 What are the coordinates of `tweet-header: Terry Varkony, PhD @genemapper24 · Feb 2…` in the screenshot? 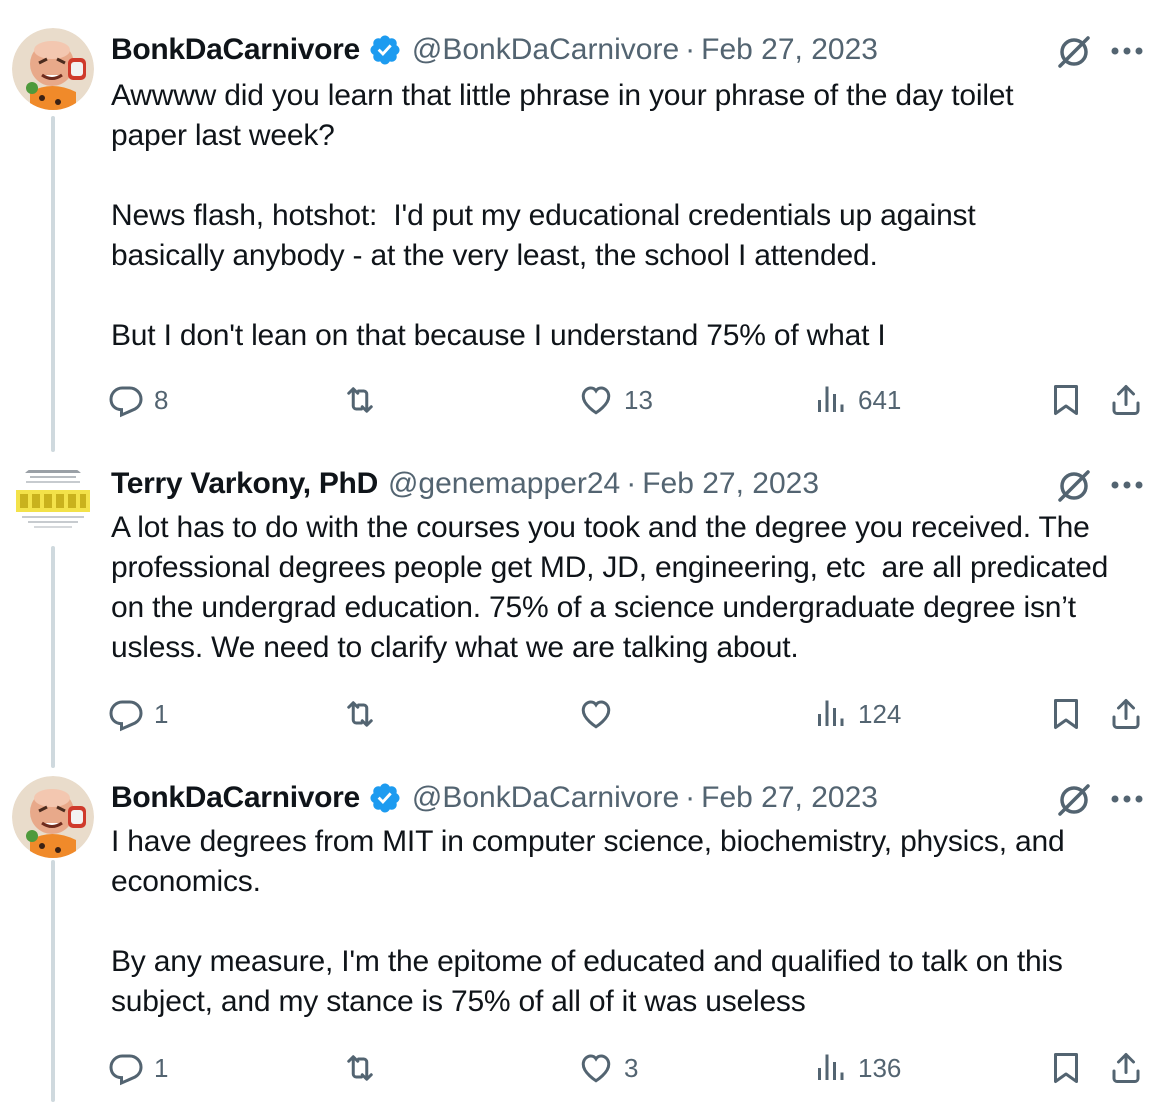 It's located at (585, 484).